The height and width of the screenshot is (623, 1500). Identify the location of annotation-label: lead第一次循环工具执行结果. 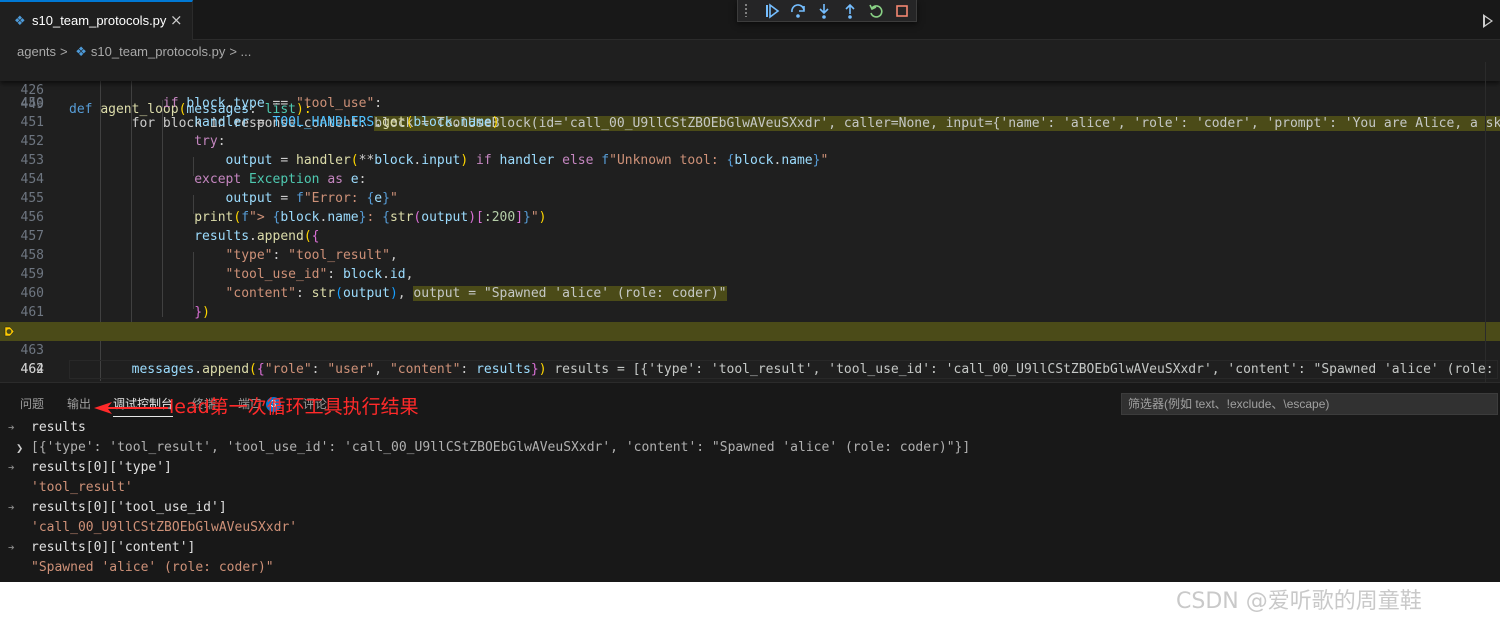
(294, 407).